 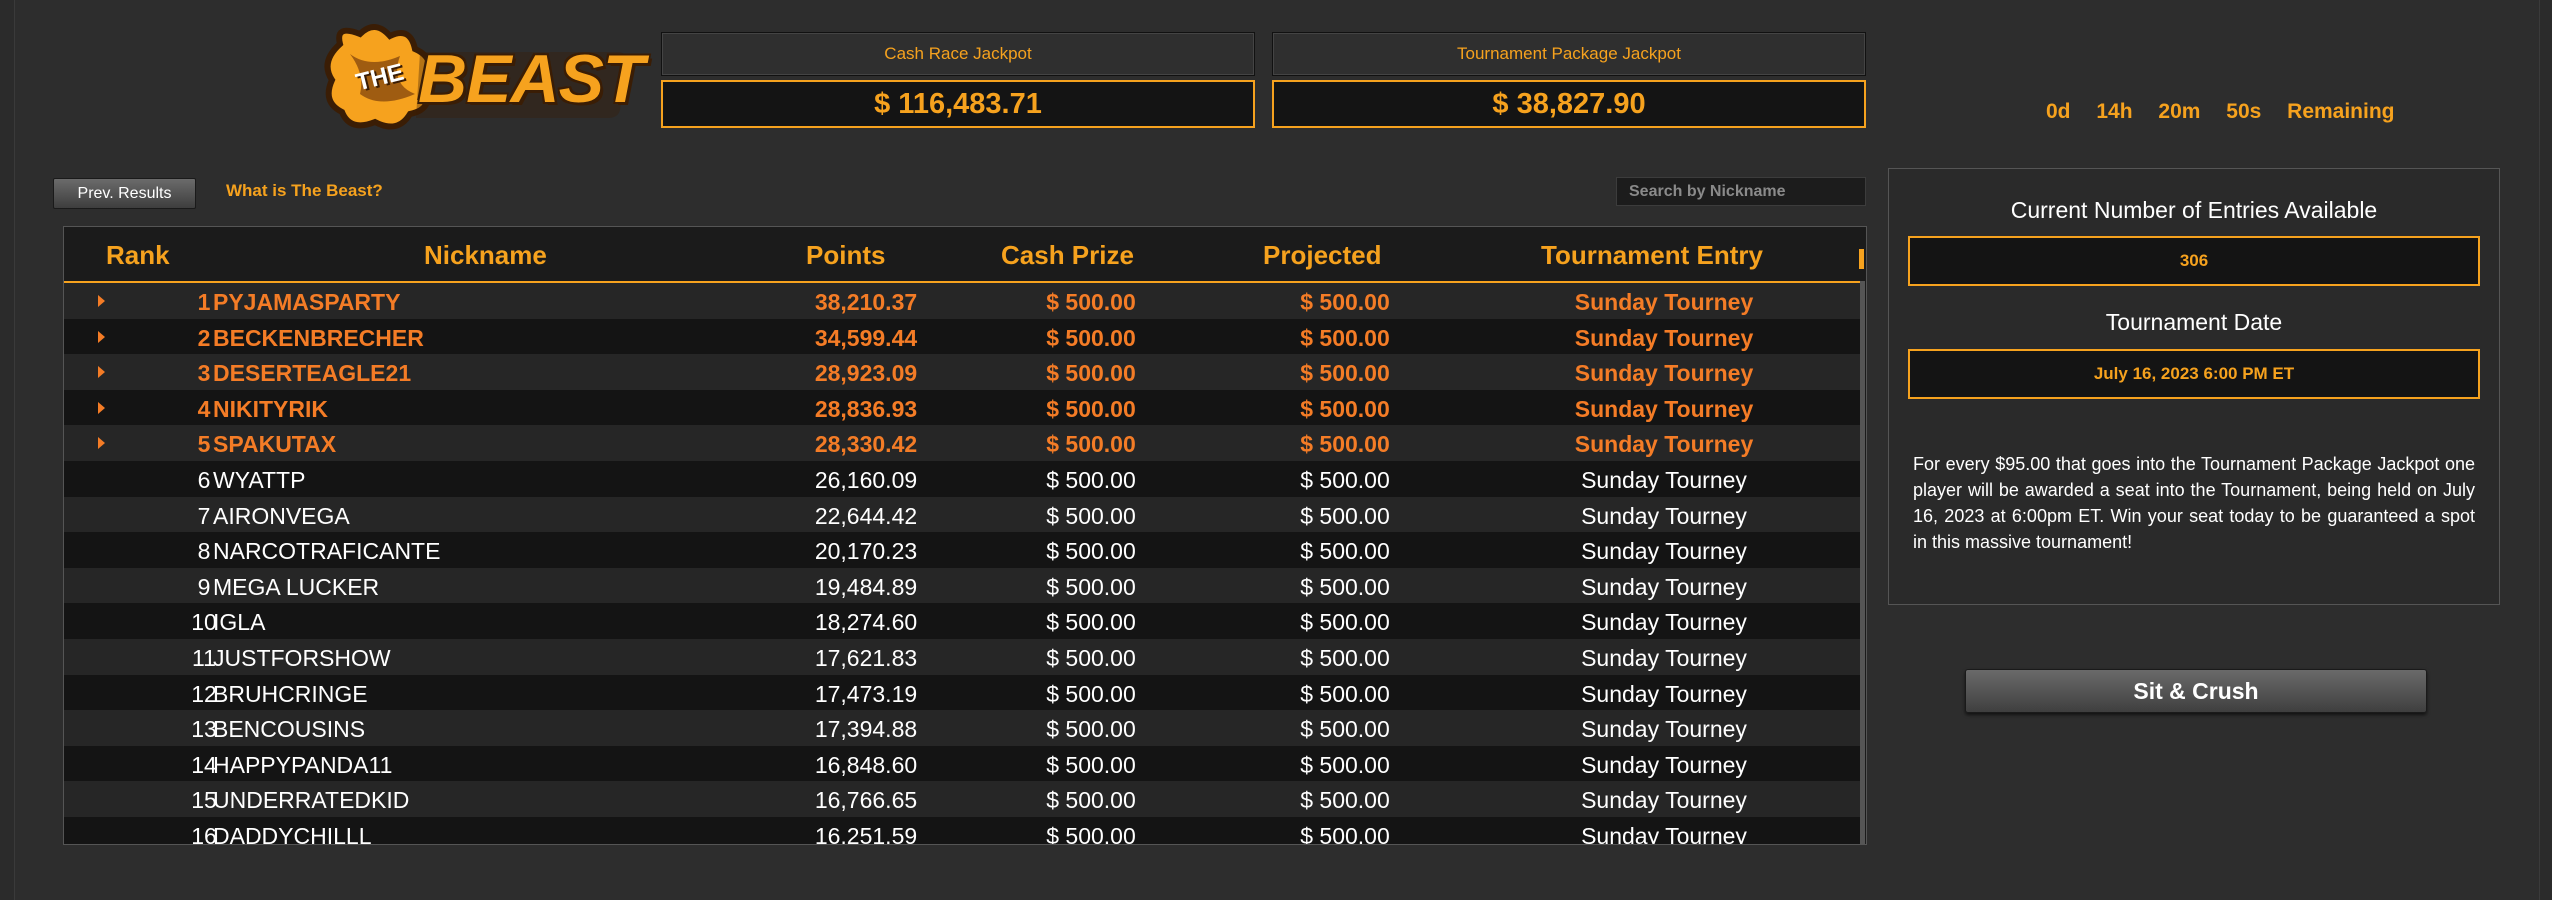 I want to click on header-cash-prize: Cash Prize, so click(x=1067, y=255).